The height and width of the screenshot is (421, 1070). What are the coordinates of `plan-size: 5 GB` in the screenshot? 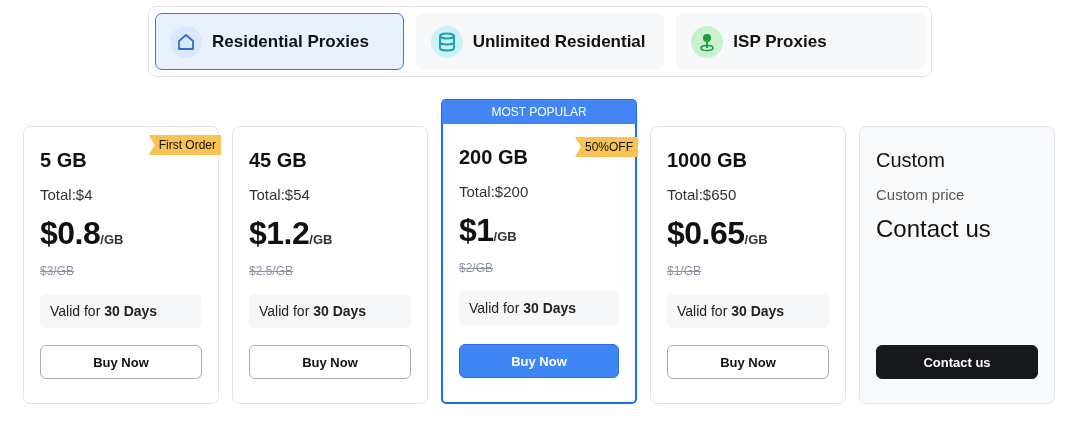 It's located at (64, 160).